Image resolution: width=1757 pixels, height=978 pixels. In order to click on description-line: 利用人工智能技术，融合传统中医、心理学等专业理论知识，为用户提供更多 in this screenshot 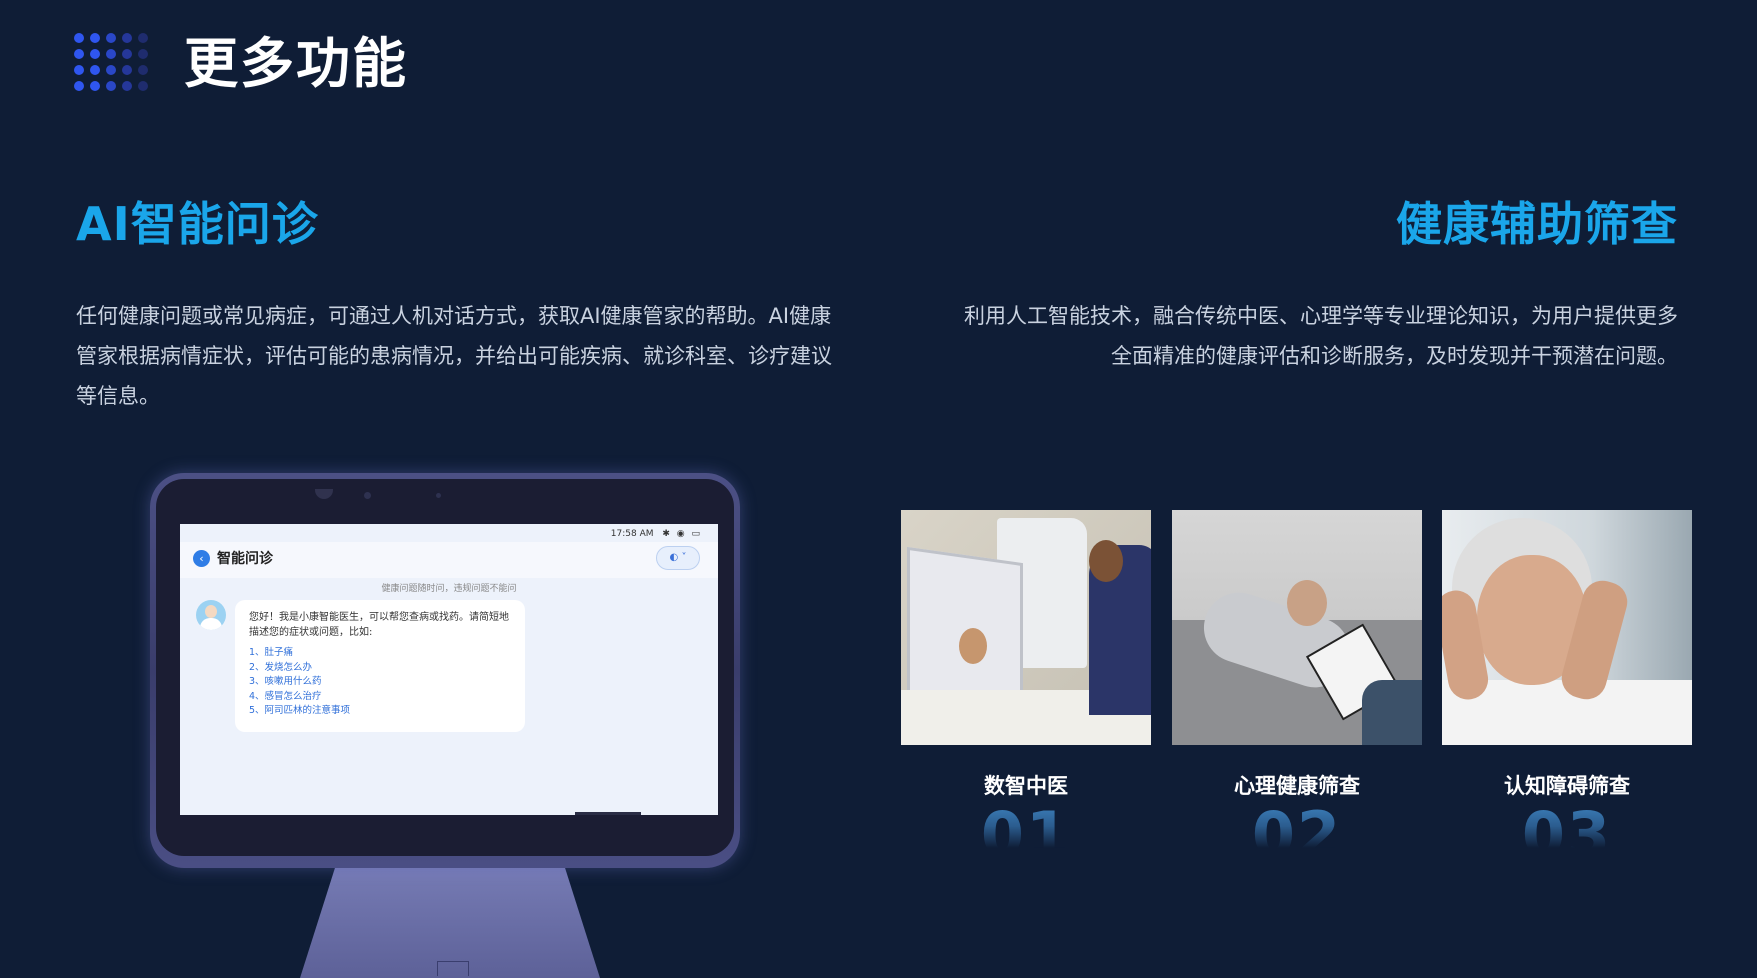, I will do `click(1321, 316)`.